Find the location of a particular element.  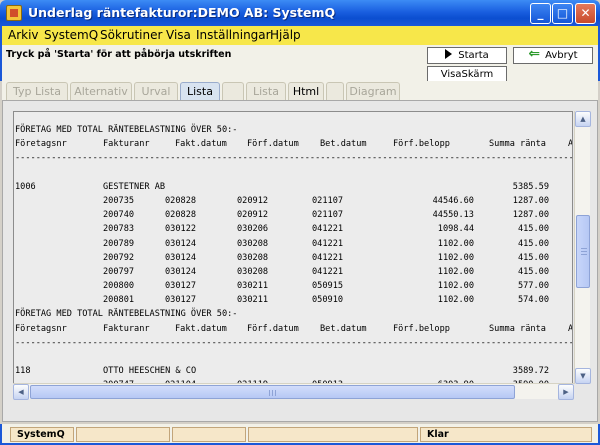

menu-installningar: Inställningar is located at coordinates (233, 35).